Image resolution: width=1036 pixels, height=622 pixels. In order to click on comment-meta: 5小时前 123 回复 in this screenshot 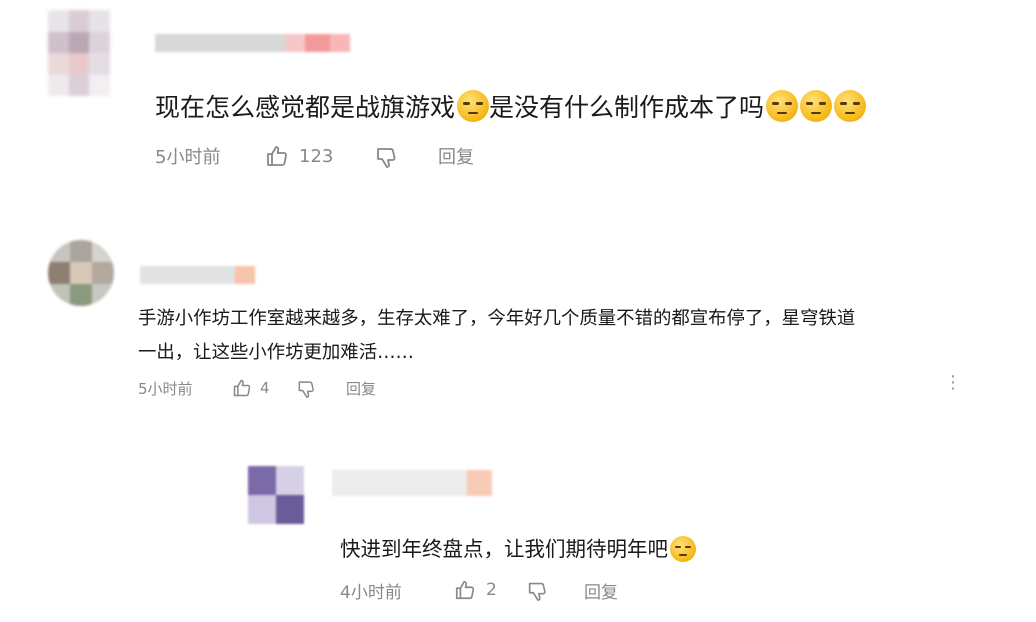, I will do `click(314, 156)`.